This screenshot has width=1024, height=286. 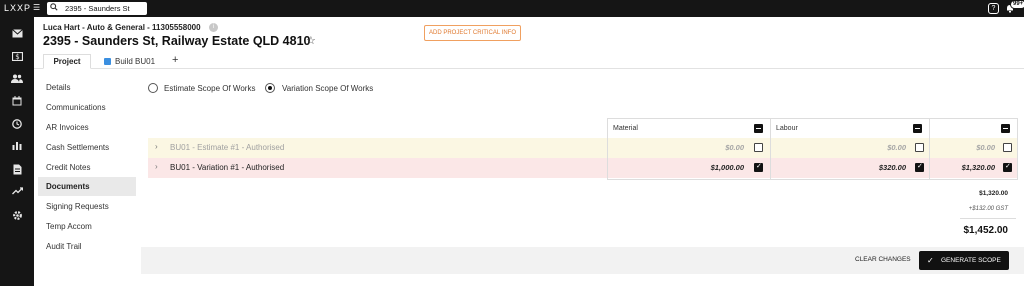 What do you see at coordinates (311, 40) in the screenshot?
I see `star-icon: ☆` at bounding box center [311, 40].